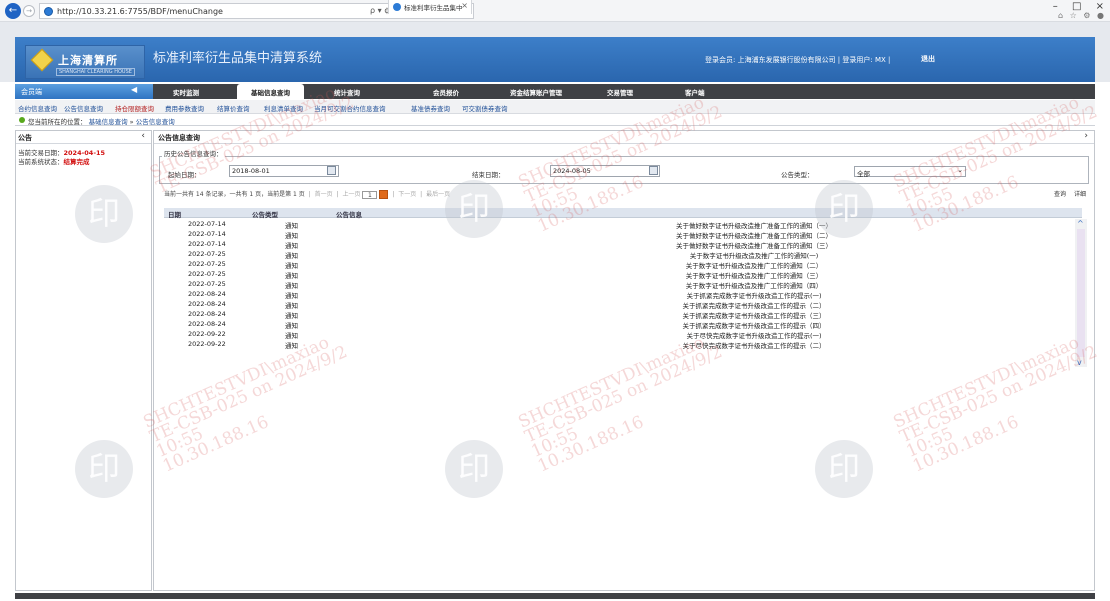  What do you see at coordinates (350, 108) in the screenshot?
I see `subnav-deliverable-contracts: 当月可交割合约信息查询` at bounding box center [350, 108].